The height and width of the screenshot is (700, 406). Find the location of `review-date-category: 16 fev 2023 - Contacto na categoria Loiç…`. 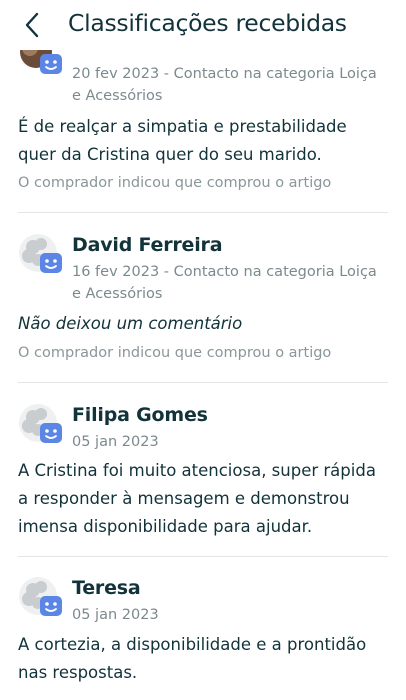

review-date-category: 16 fev 2023 - Contacto na categoria Loiç… is located at coordinates (224, 283).